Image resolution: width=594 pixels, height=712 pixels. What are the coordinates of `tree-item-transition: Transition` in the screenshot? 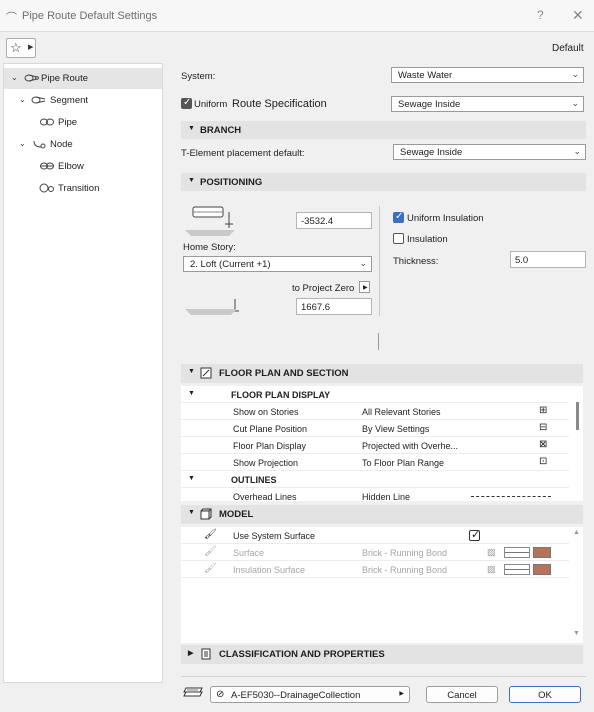 It's located at (83, 188).